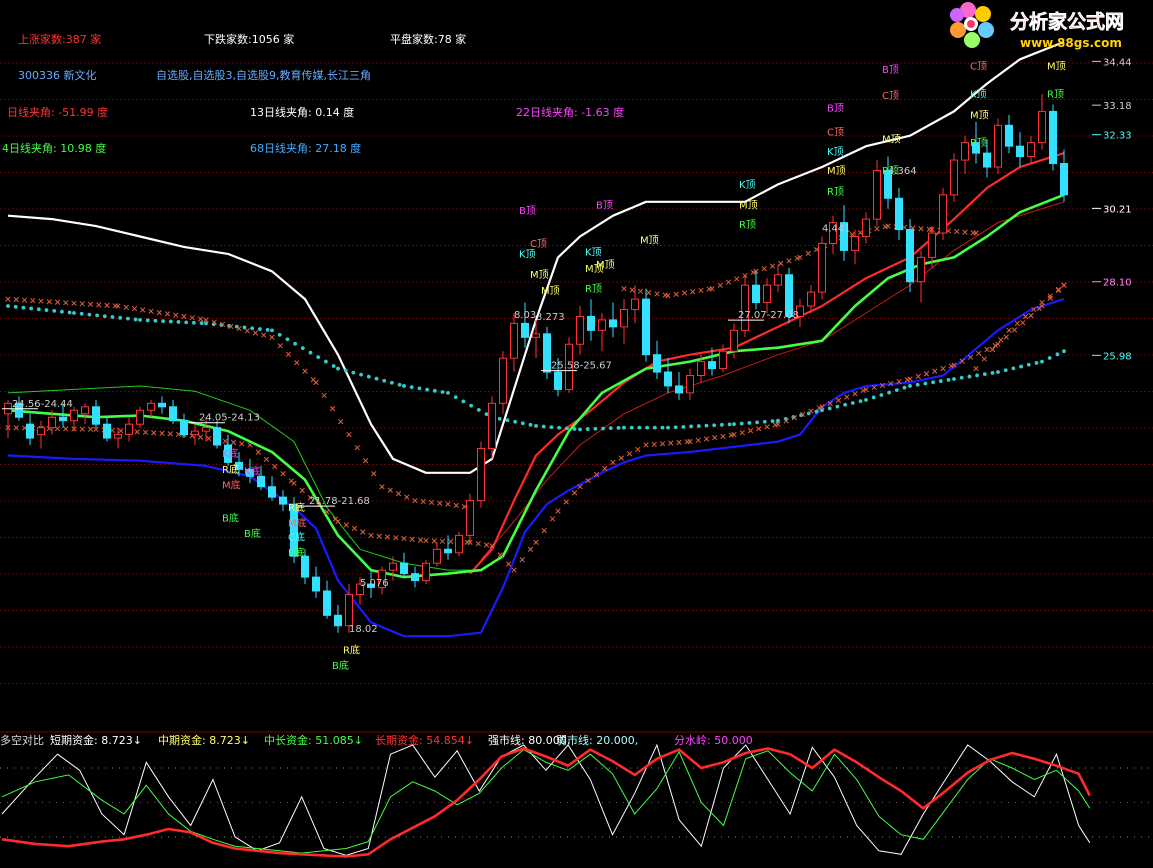 This screenshot has width=1153, height=868. What do you see at coordinates (351, 650) in the screenshot?
I see `signal-label: R底` at bounding box center [351, 650].